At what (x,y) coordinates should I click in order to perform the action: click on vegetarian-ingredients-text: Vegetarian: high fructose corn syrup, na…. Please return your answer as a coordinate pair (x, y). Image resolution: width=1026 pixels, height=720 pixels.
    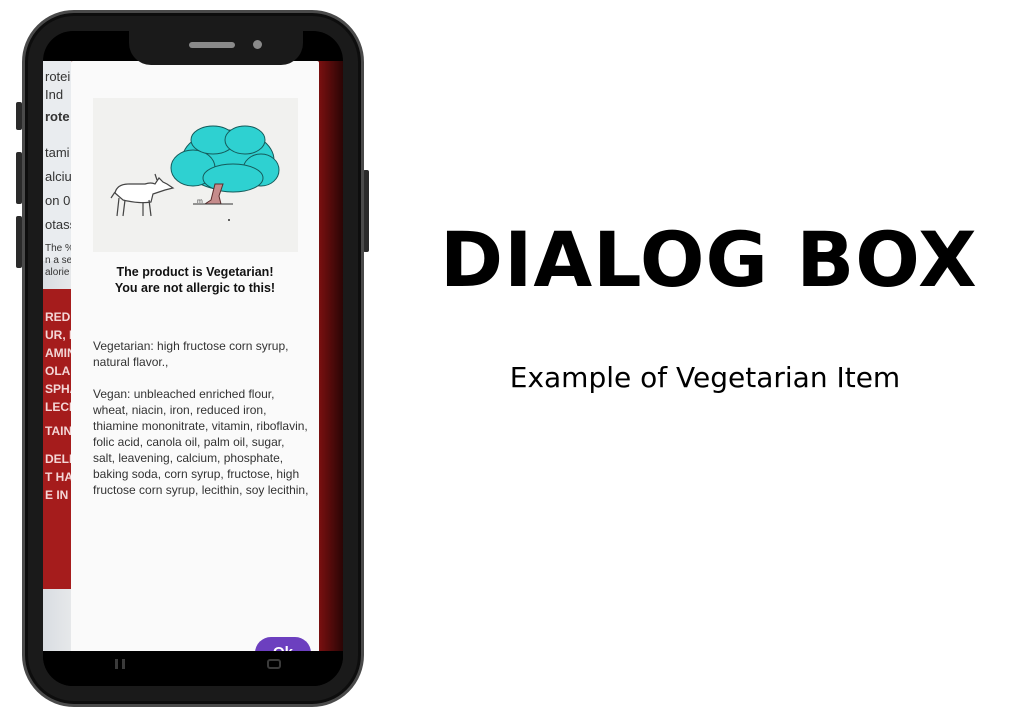
    Looking at the image, I should click on (191, 354).